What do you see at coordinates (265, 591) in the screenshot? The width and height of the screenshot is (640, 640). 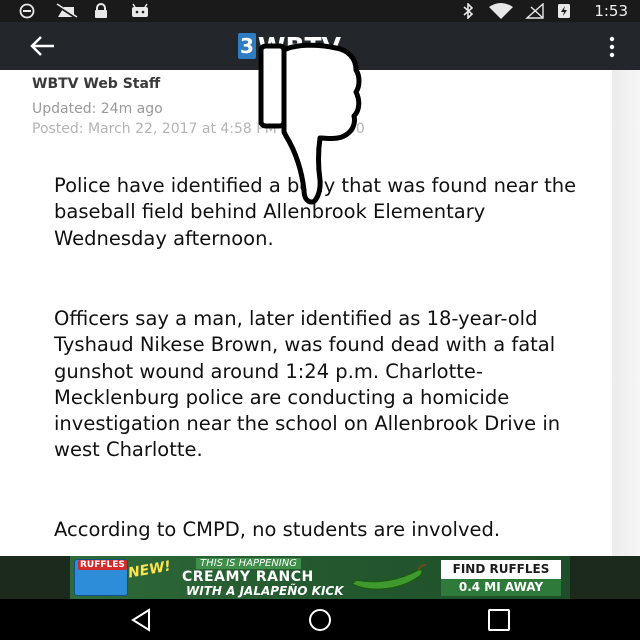 I see `ad-subline: WITH A JALAPEÑO KICK` at bounding box center [265, 591].